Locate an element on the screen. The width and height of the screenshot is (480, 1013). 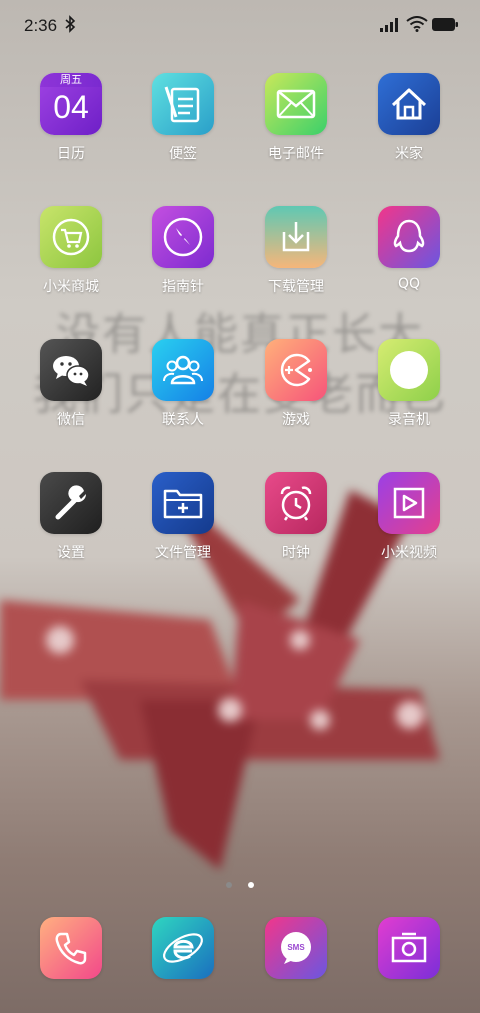
page-indicator is located at coordinates (240, 882).